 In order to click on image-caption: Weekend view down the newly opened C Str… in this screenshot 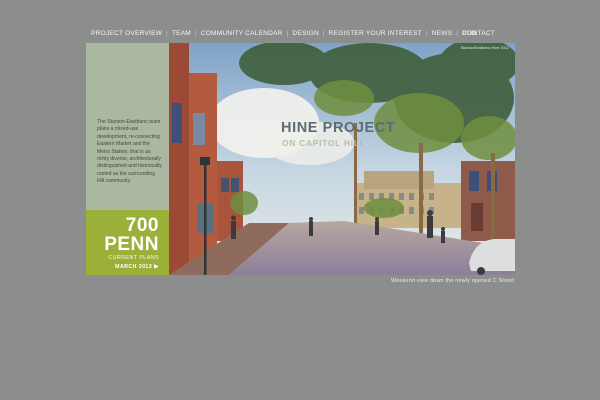, I will do `click(452, 281)`.